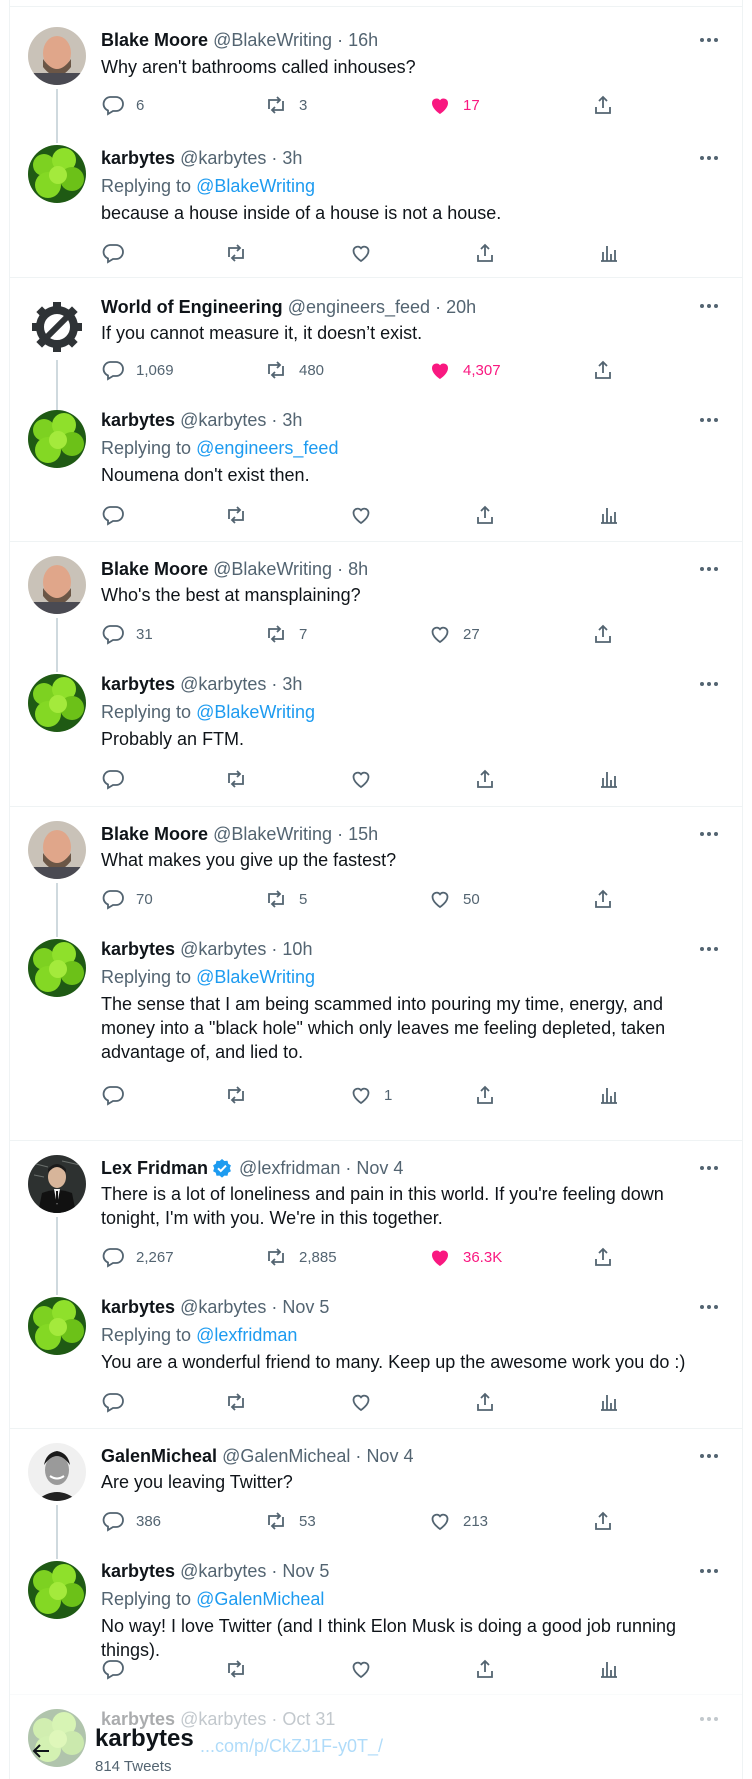 The height and width of the screenshot is (1779, 752). I want to click on author-handle: @GalenMicheal, so click(286, 1456).